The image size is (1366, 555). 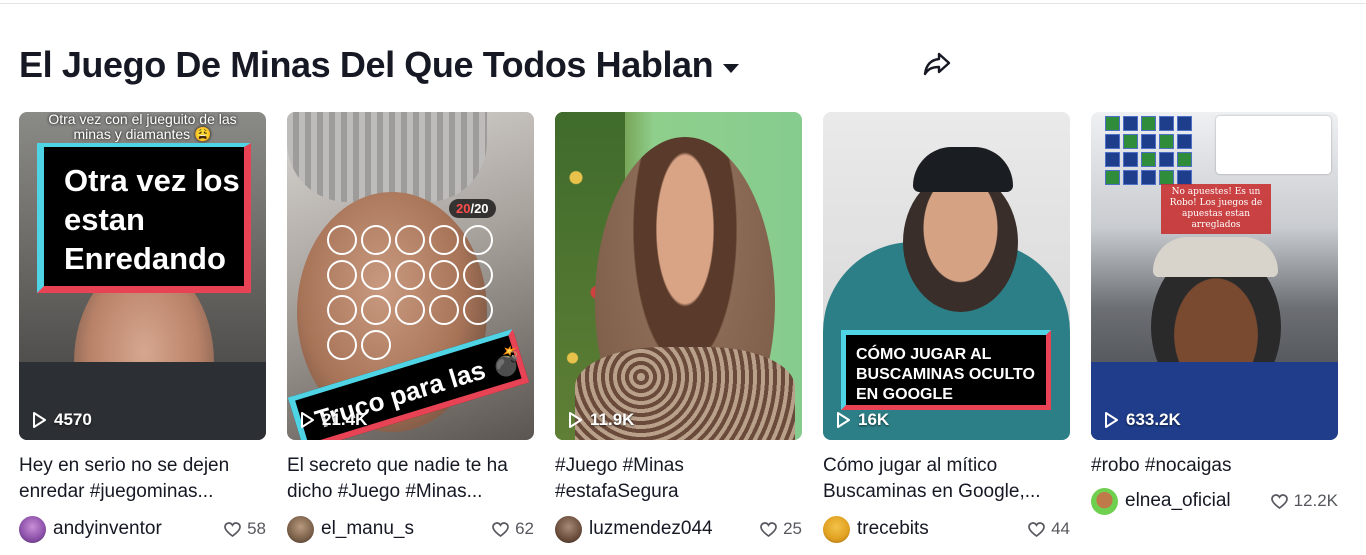 I want to click on like-count-value: 44, so click(x=1060, y=528).